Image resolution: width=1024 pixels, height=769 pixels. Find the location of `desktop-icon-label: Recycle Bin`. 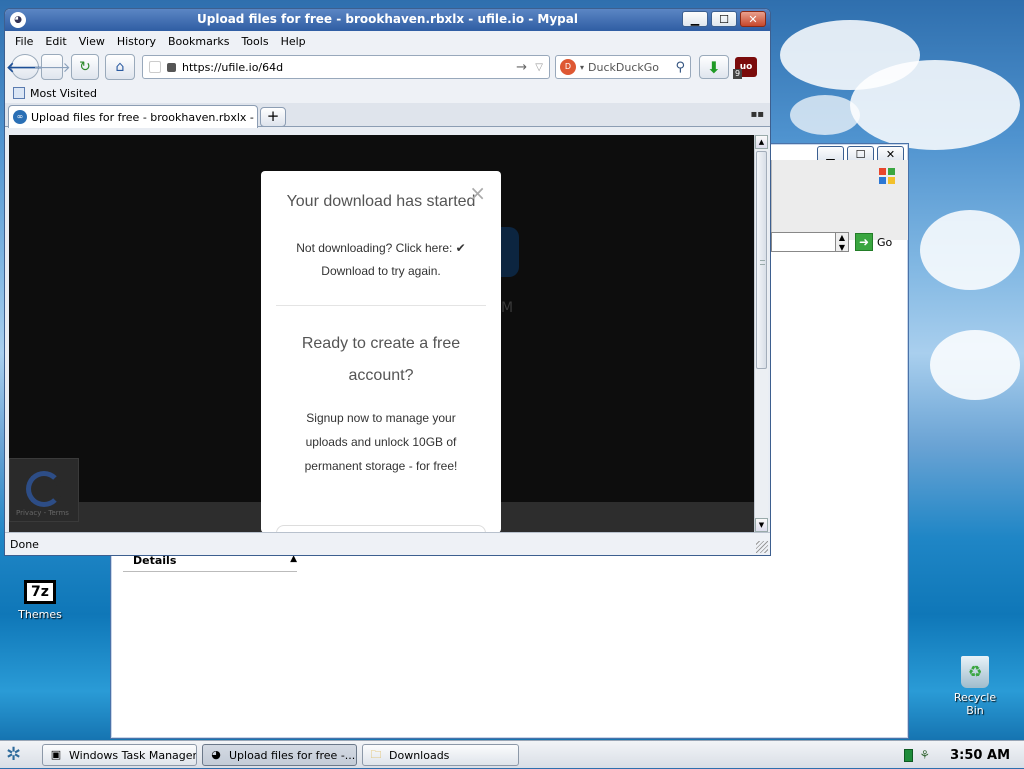

desktop-icon-label: Recycle Bin is located at coordinates (975, 704).